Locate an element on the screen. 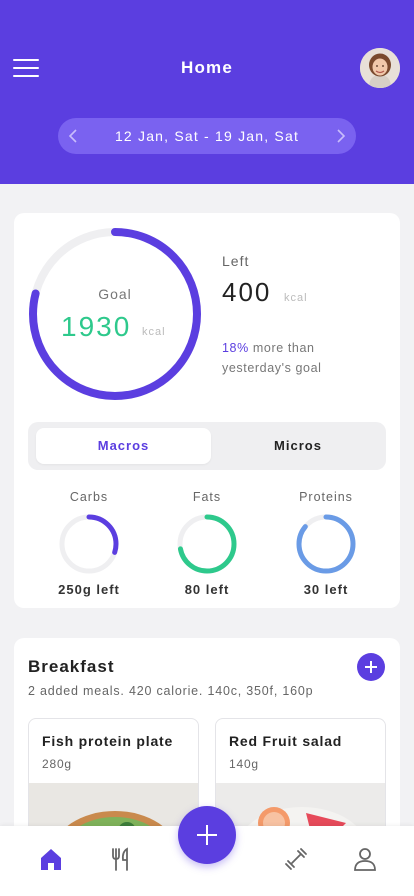  fork-knife-icon is located at coordinates (121, 859).